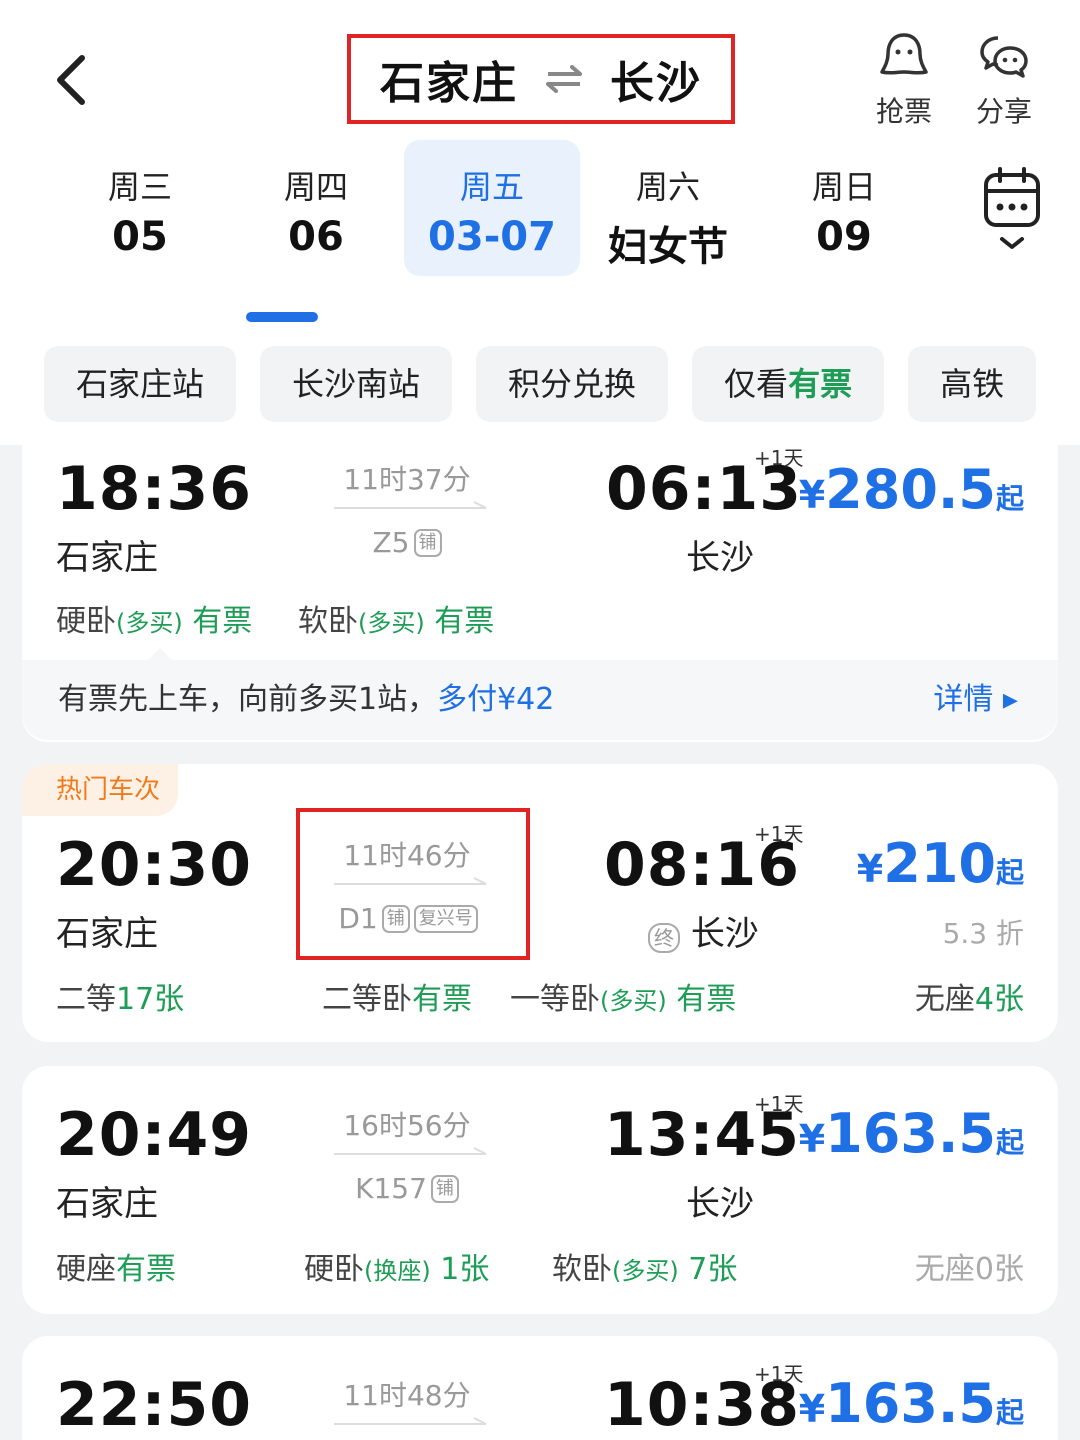 The width and height of the screenshot is (1080, 1440). I want to click on date-day: 06, so click(316, 237).